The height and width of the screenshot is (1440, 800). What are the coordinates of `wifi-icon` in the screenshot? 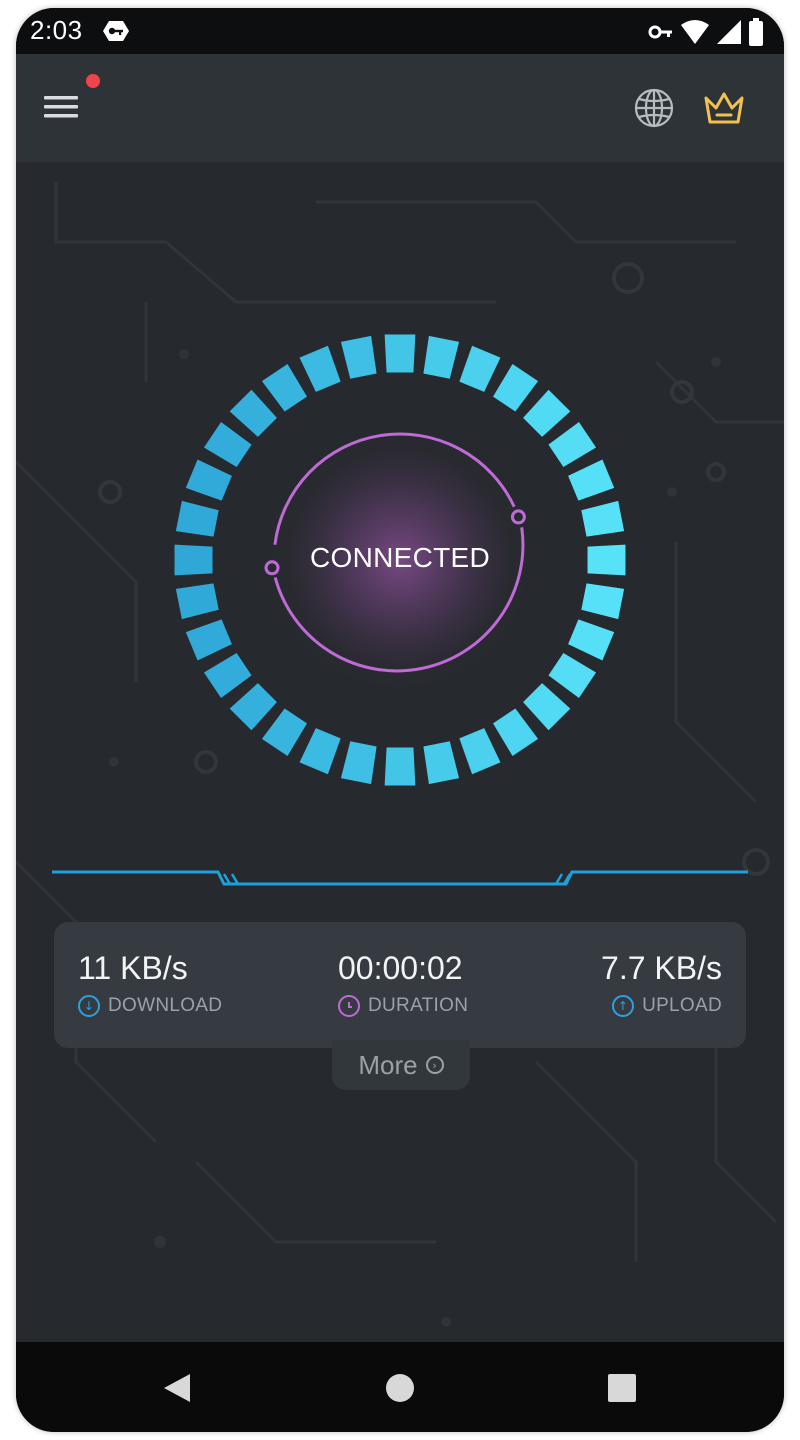 It's located at (695, 32).